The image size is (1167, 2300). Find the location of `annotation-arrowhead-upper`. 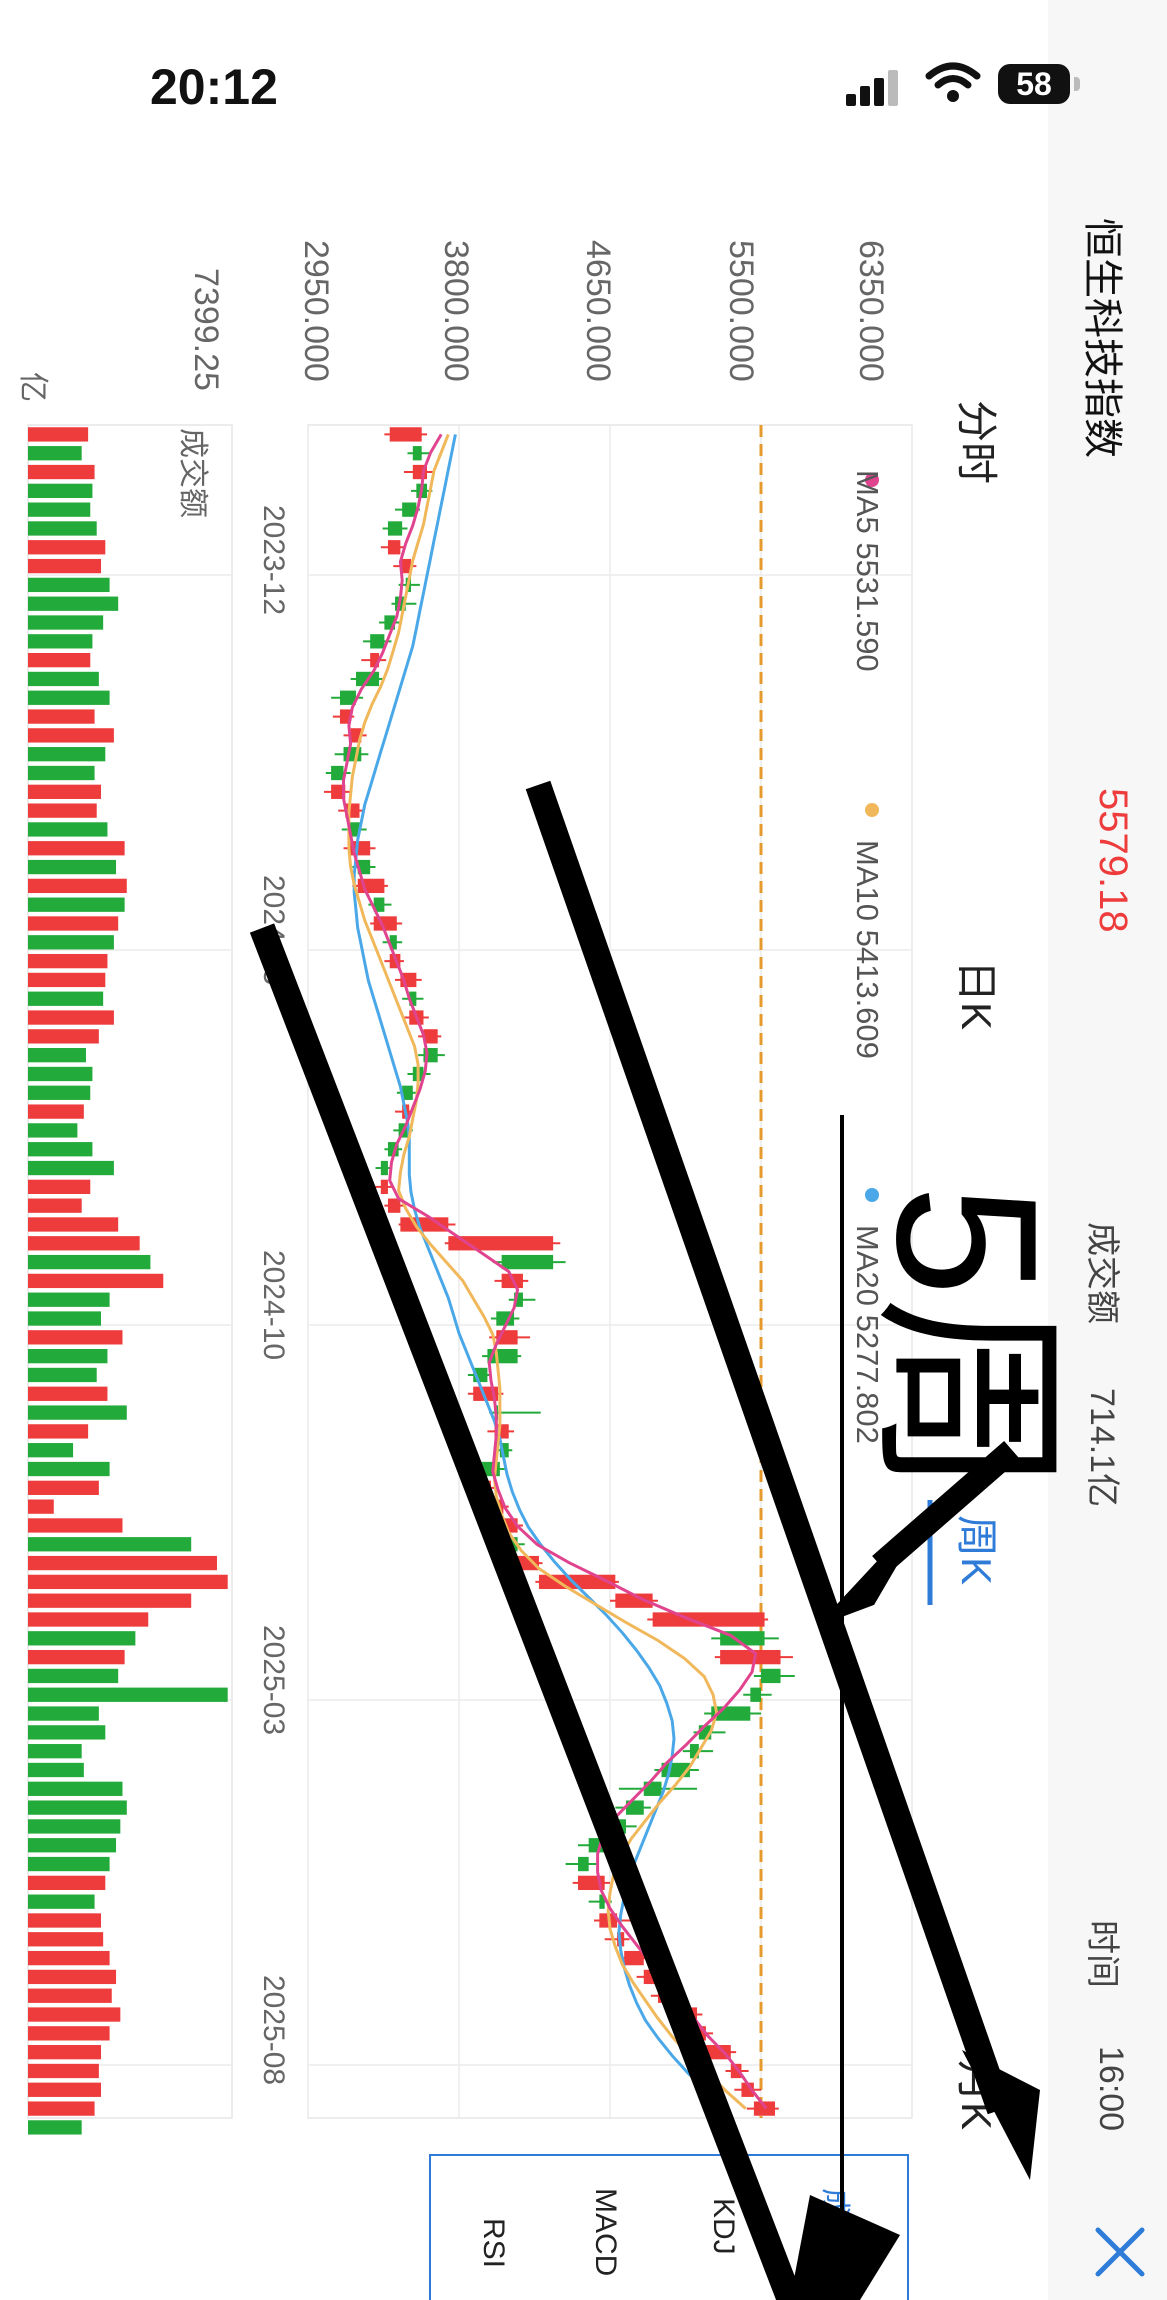

annotation-arrowhead-upper is located at coordinates (1001, 2115).